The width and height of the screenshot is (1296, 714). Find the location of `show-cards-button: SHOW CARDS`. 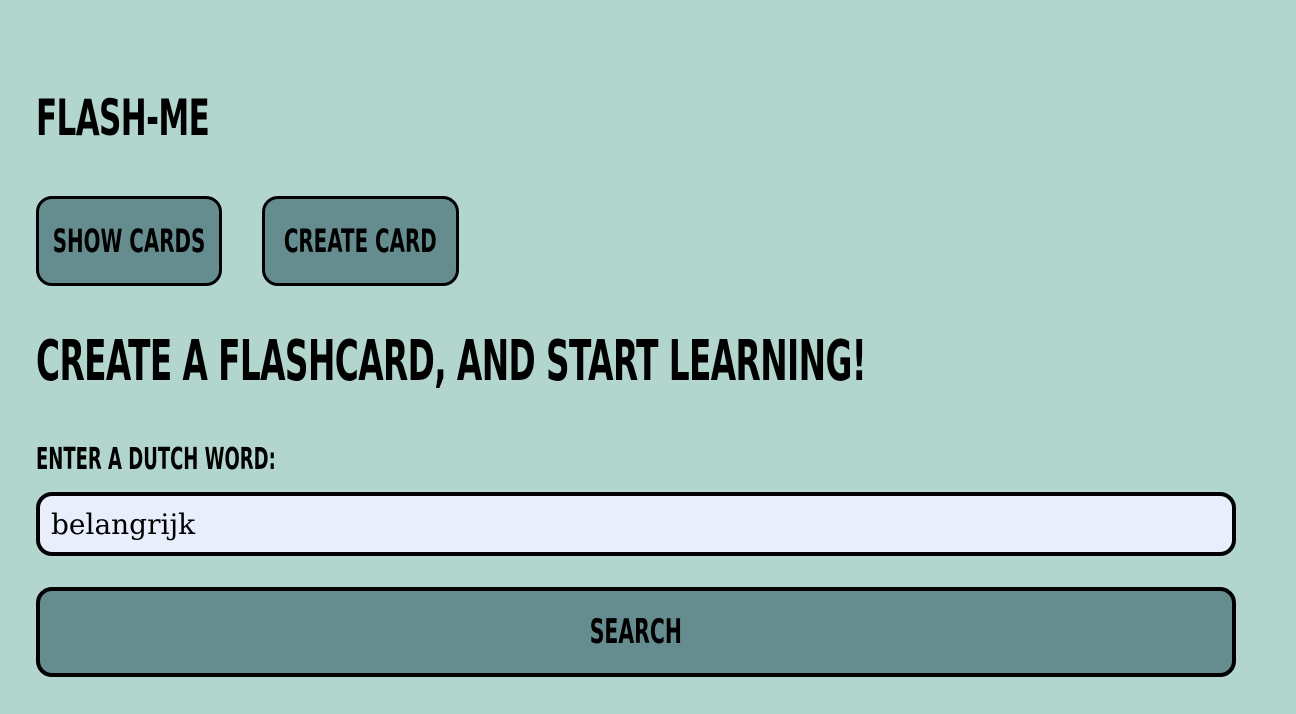

show-cards-button: SHOW CARDS is located at coordinates (129, 241).